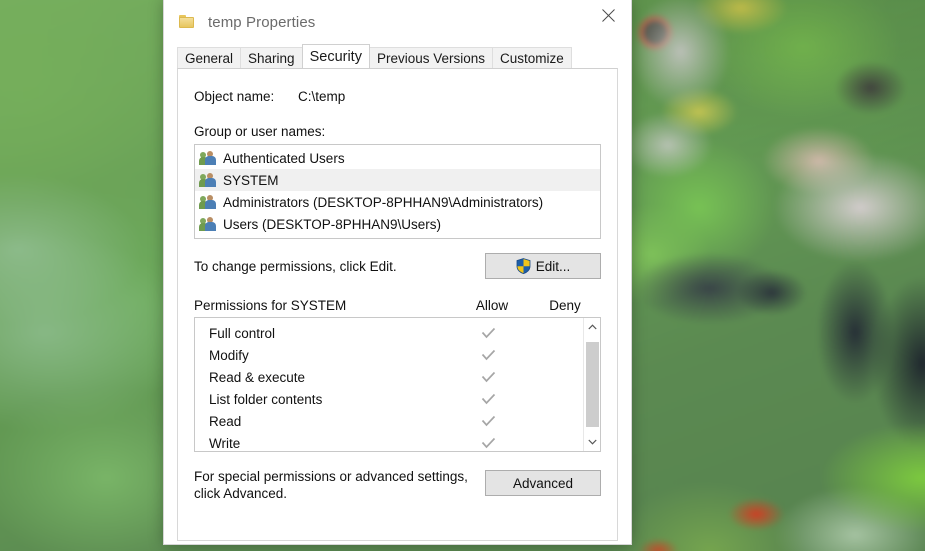  I want to click on uac-shield-icon, so click(523, 266).